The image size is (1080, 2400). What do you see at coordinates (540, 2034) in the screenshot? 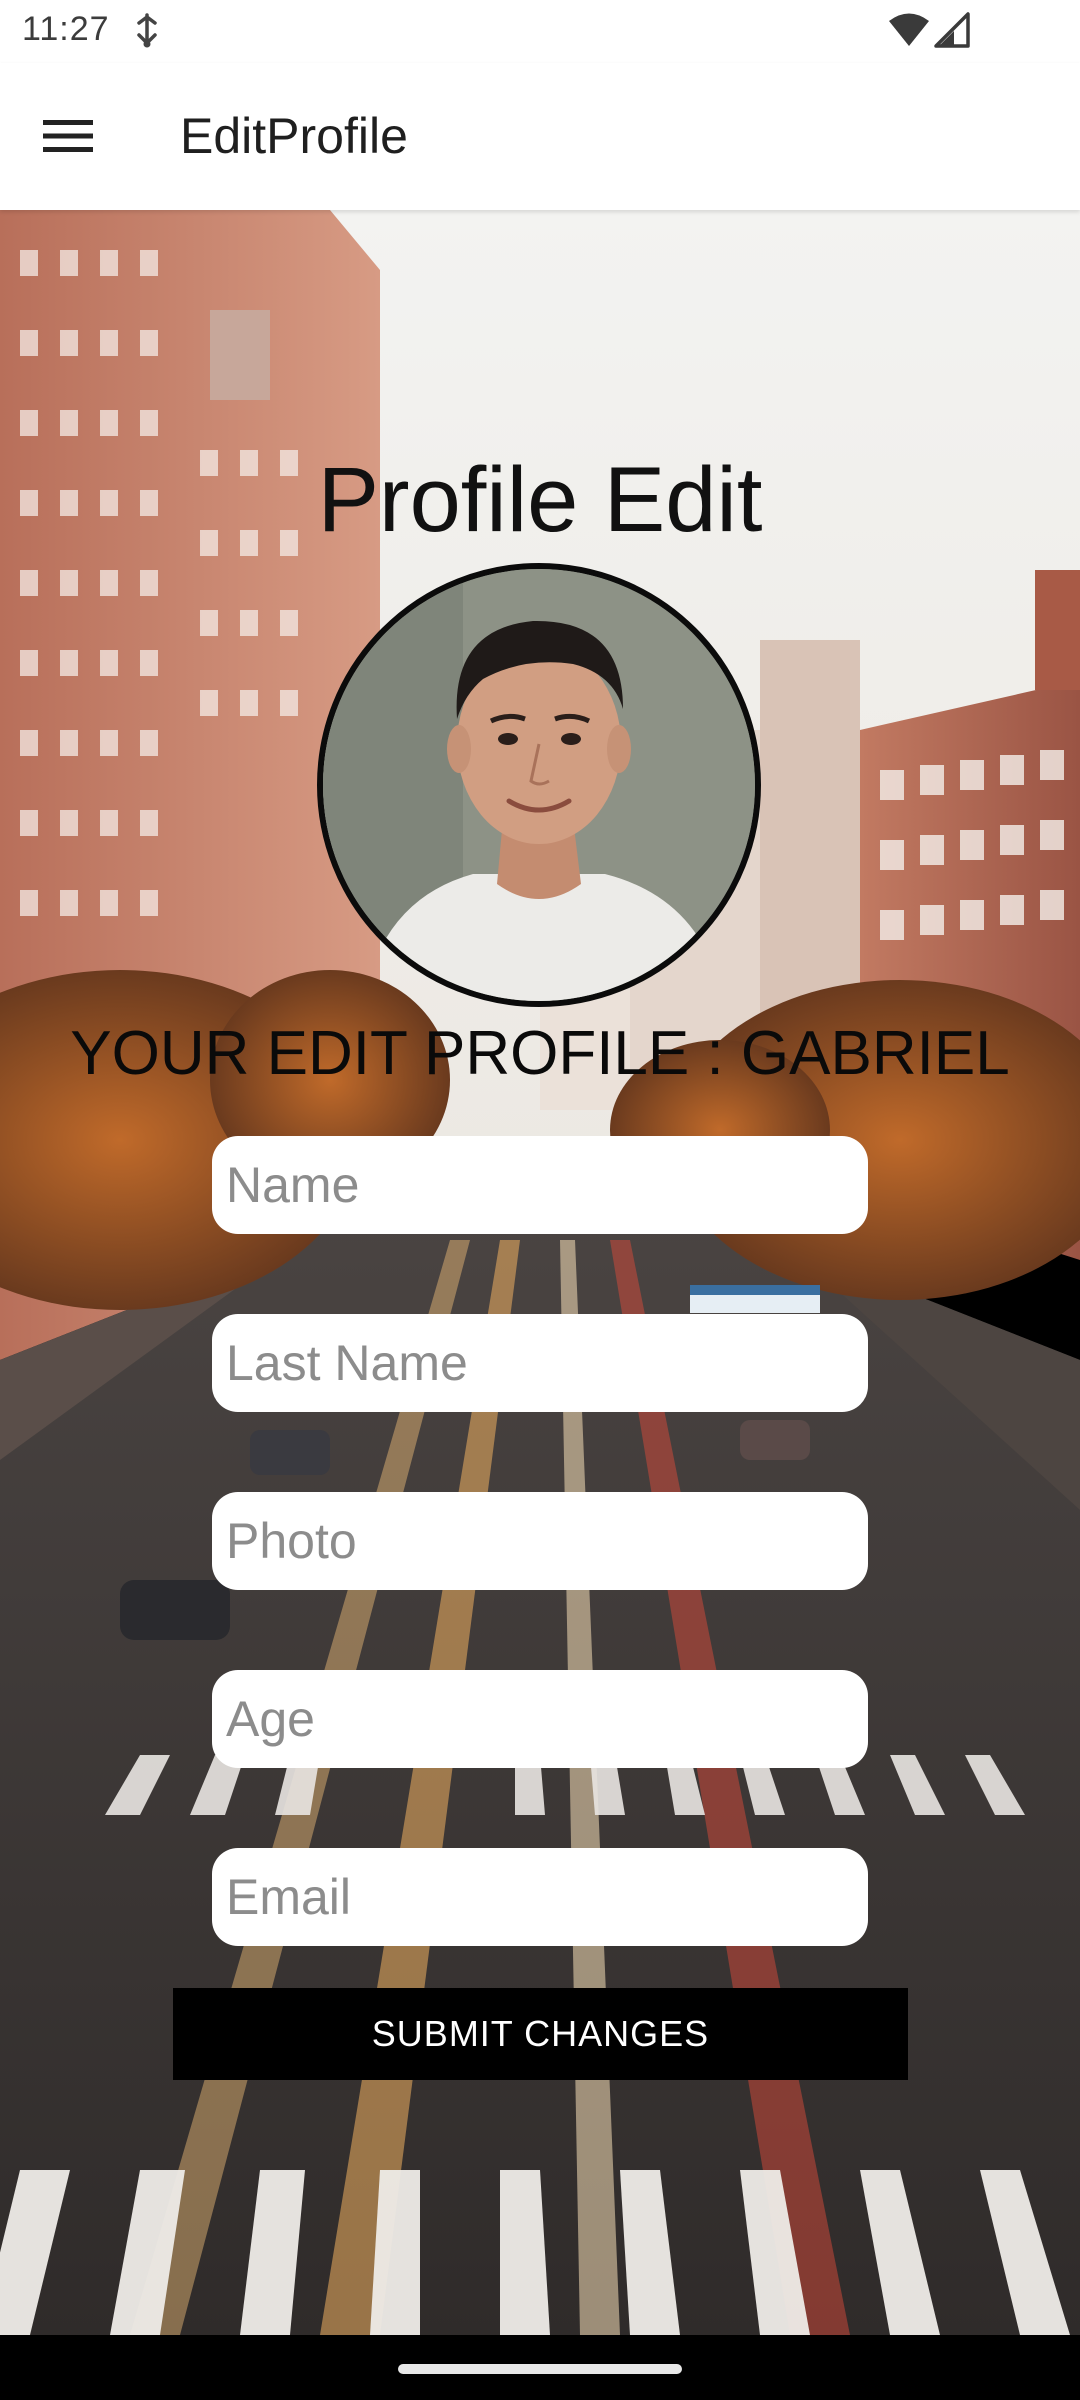
I see `submit-changes-button: SUBMIT CHANGES` at bounding box center [540, 2034].